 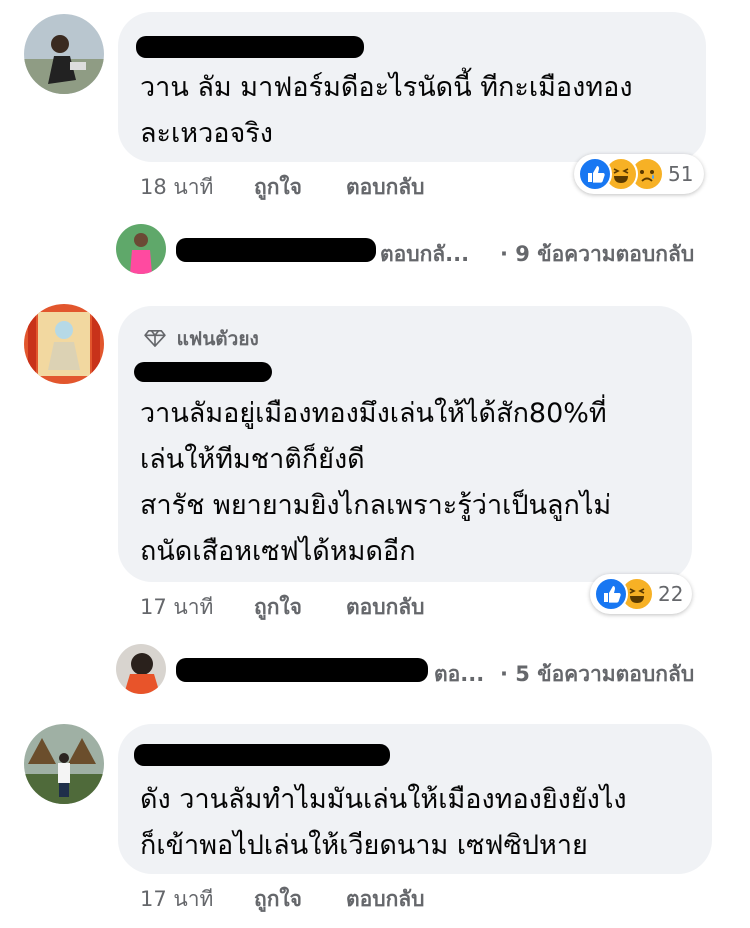 I want to click on comment-meta: 18 นาที ถูกใจ ตอบกลับ, so click(x=340, y=185).